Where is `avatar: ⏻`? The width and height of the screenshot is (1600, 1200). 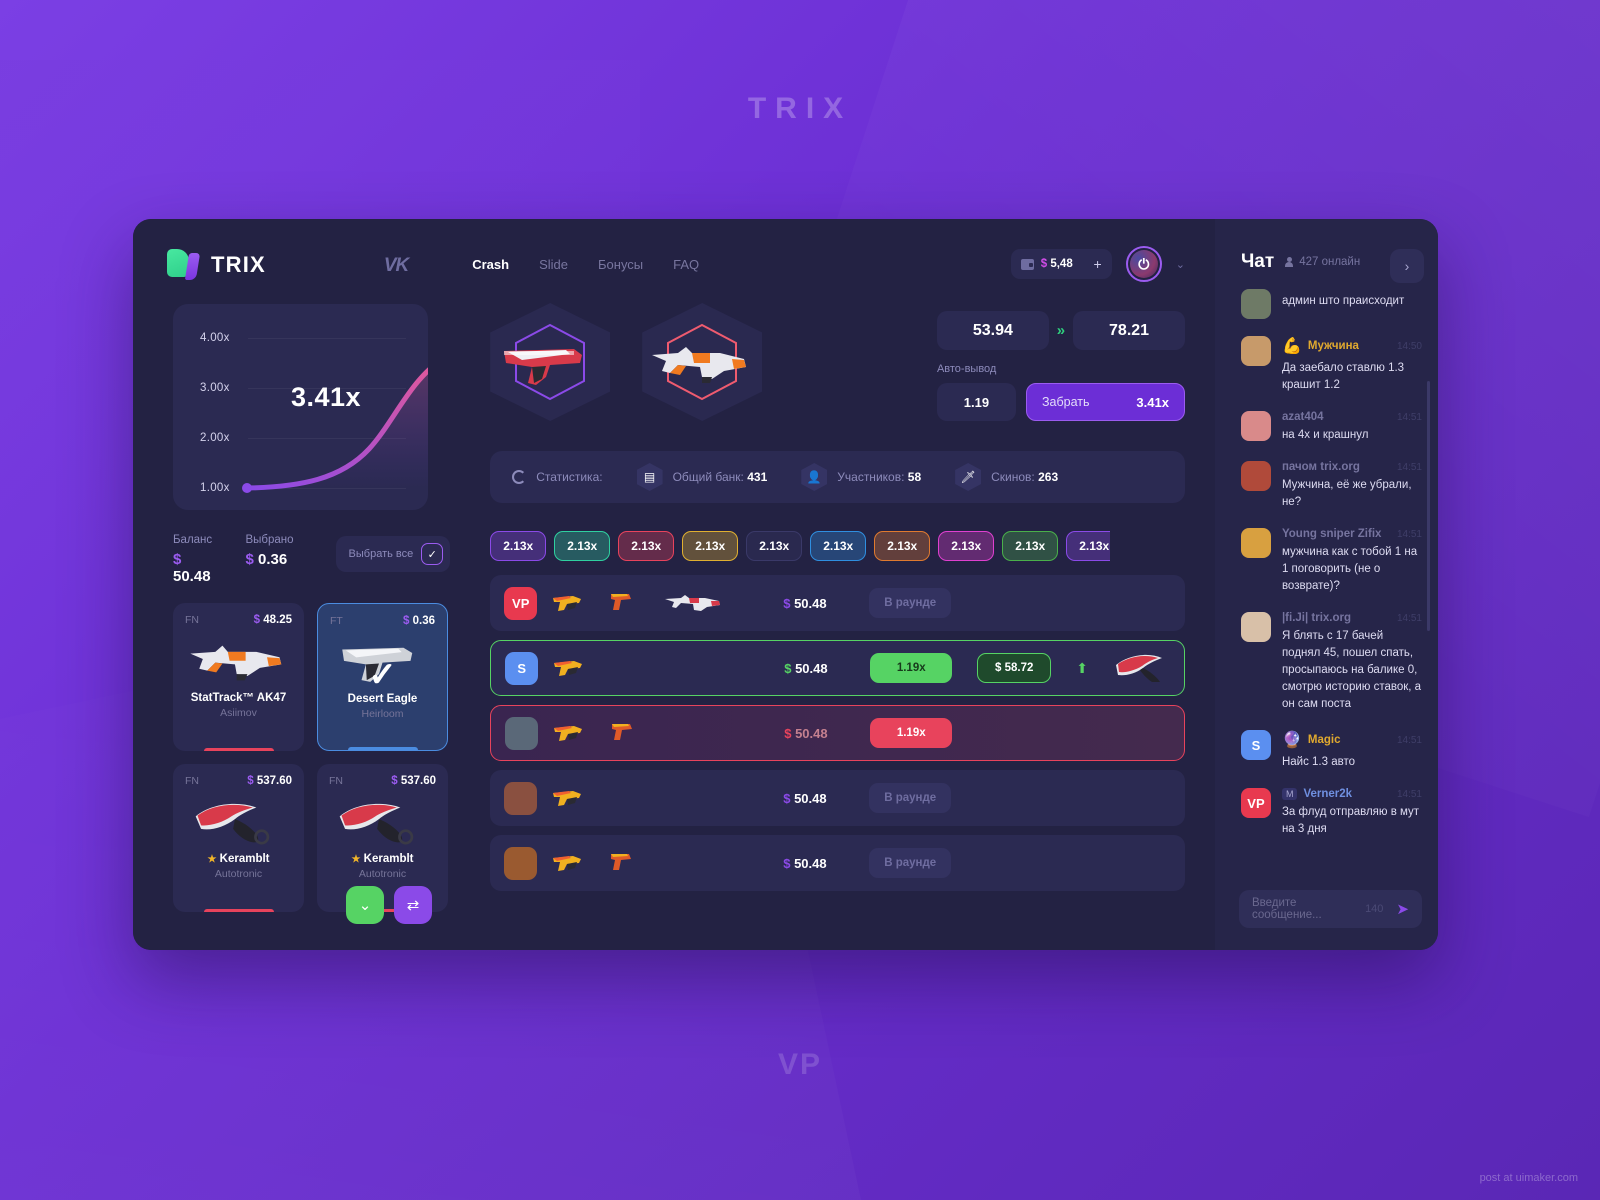 avatar: ⏻ is located at coordinates (1143, 264).